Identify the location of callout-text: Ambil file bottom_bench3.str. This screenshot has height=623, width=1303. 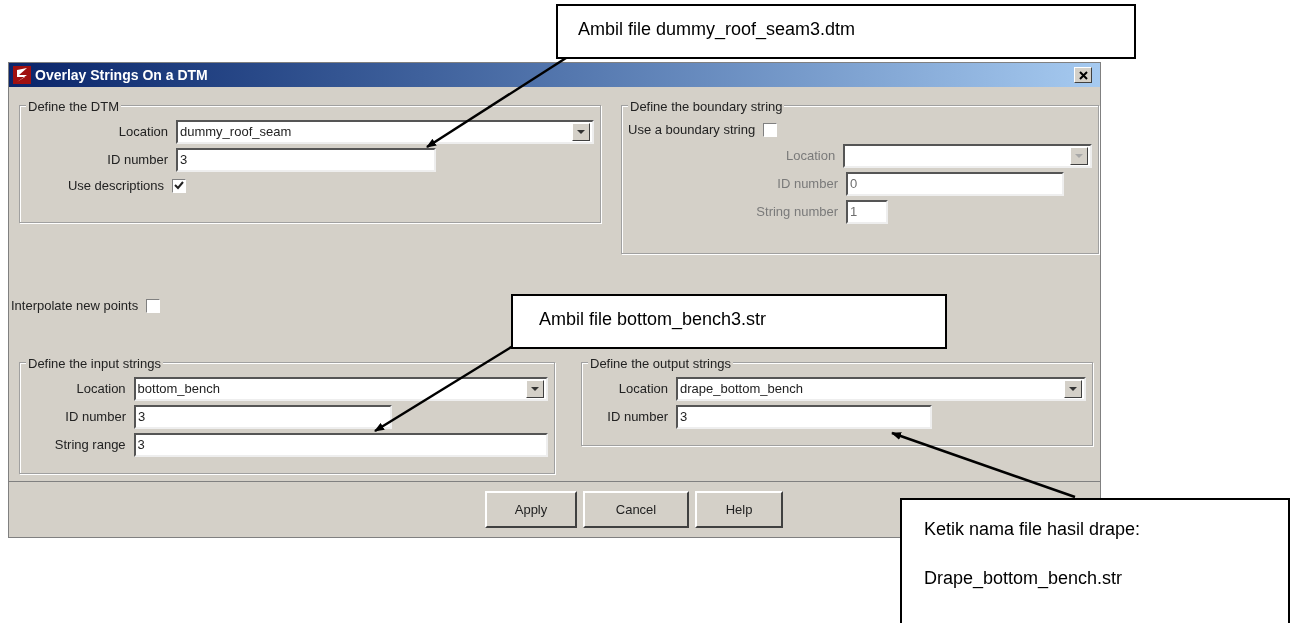
(653, 320).